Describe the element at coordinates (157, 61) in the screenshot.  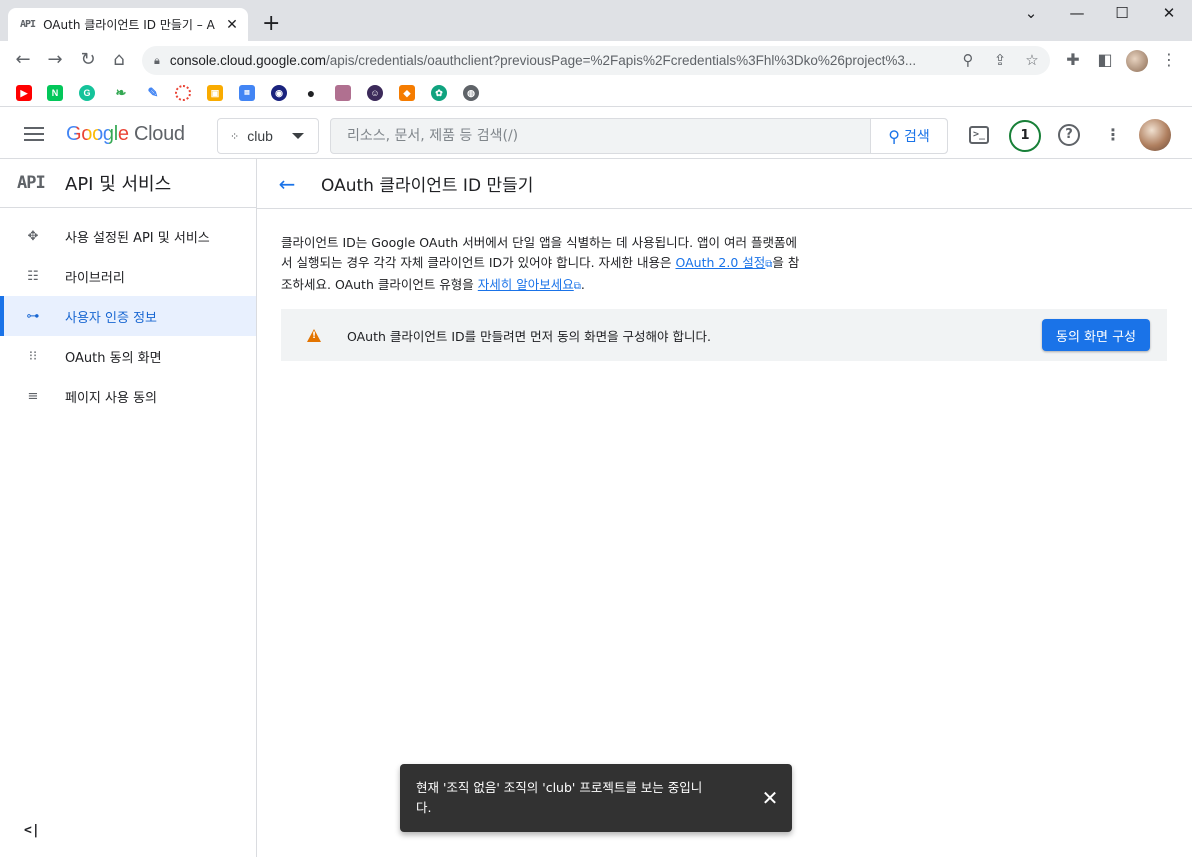
I see `lock-icon: 🔒︎` at that location.